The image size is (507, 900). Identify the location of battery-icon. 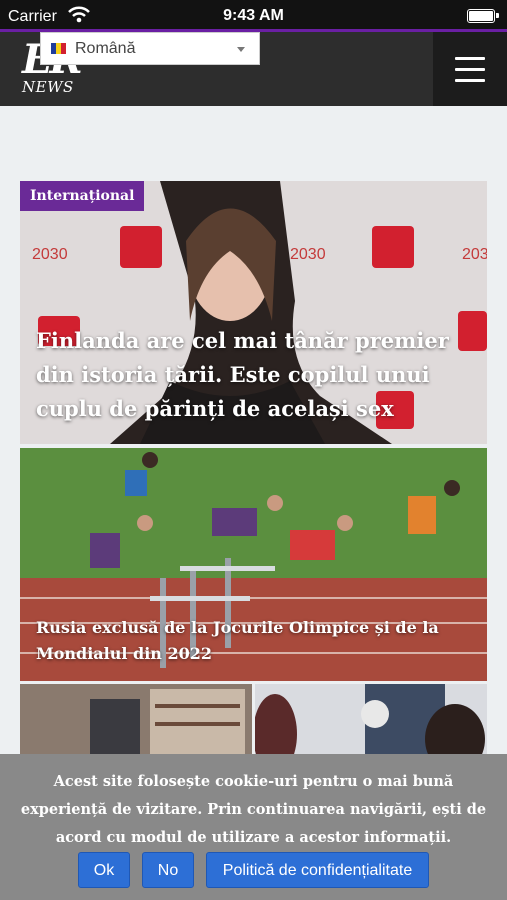
(481, 16).